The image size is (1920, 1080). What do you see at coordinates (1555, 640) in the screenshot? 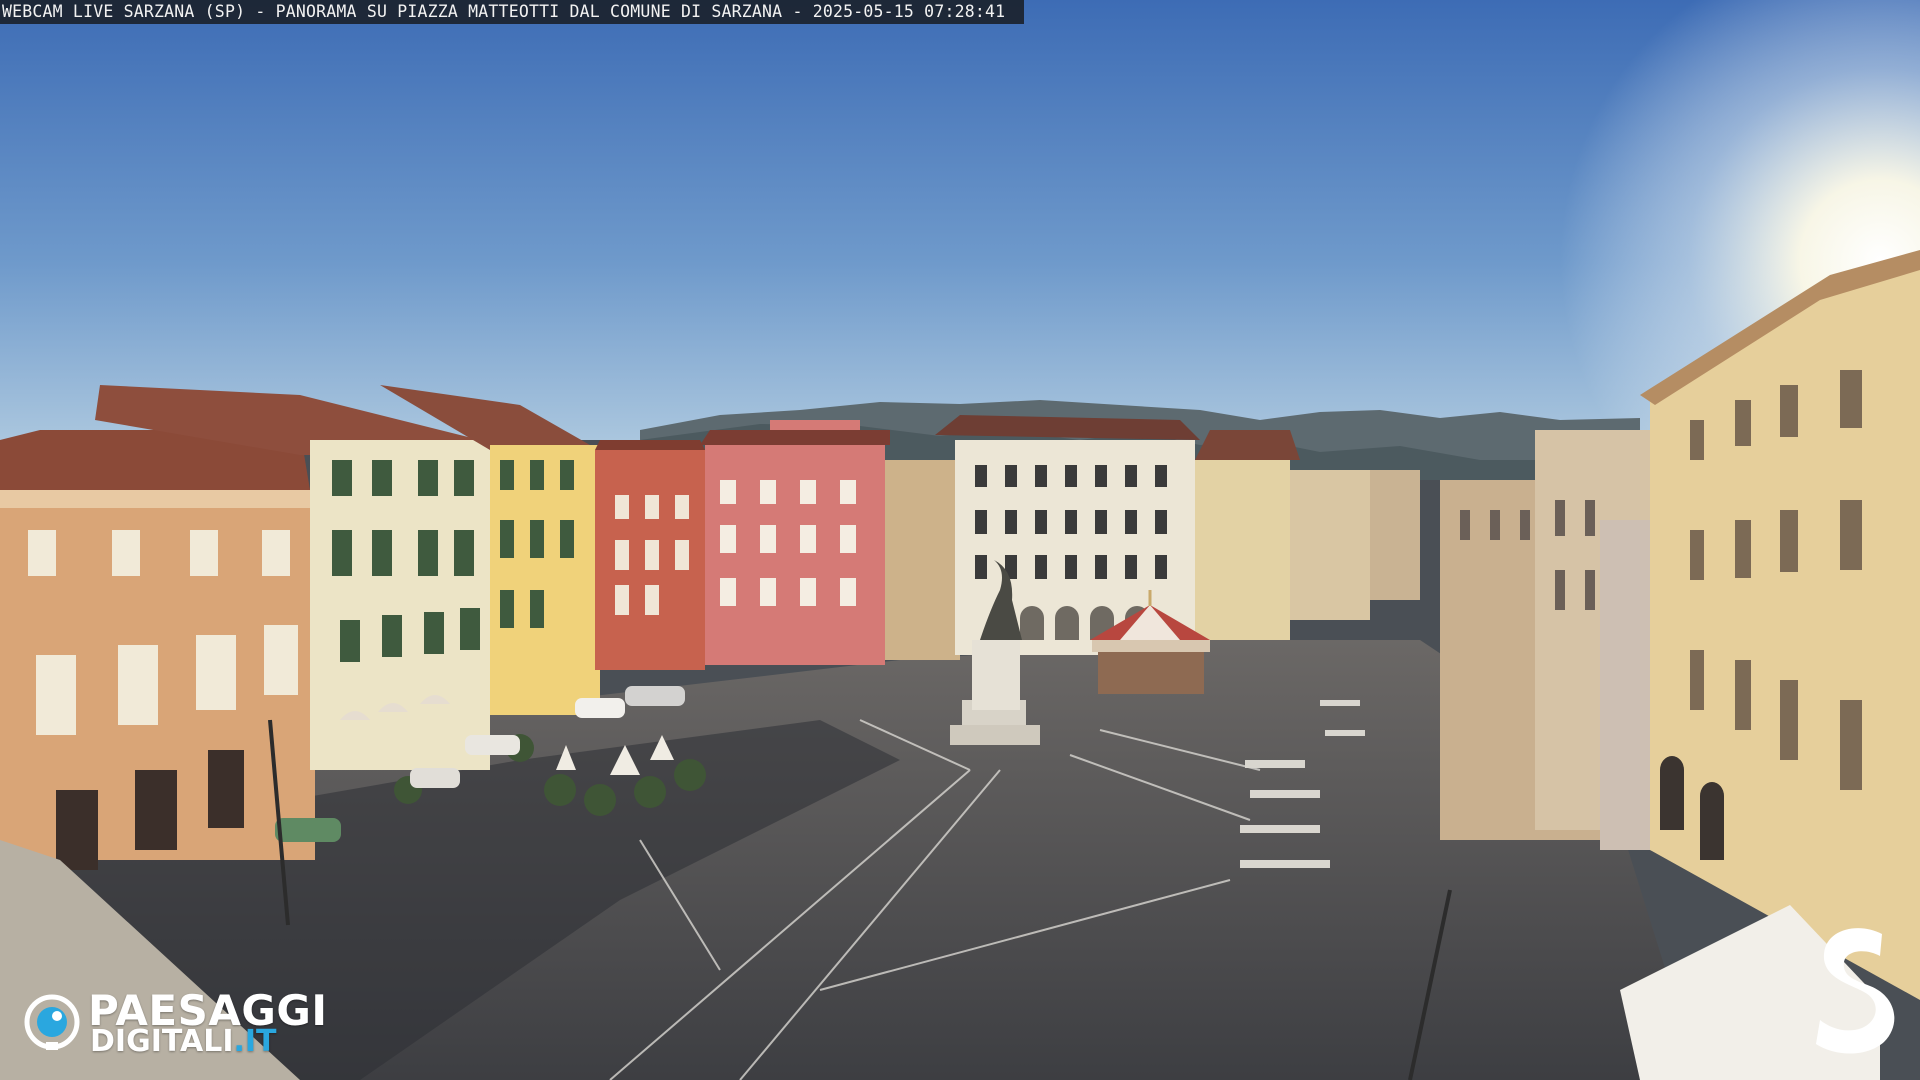
I see `buildings-right` at bounding box center [1555, 640].